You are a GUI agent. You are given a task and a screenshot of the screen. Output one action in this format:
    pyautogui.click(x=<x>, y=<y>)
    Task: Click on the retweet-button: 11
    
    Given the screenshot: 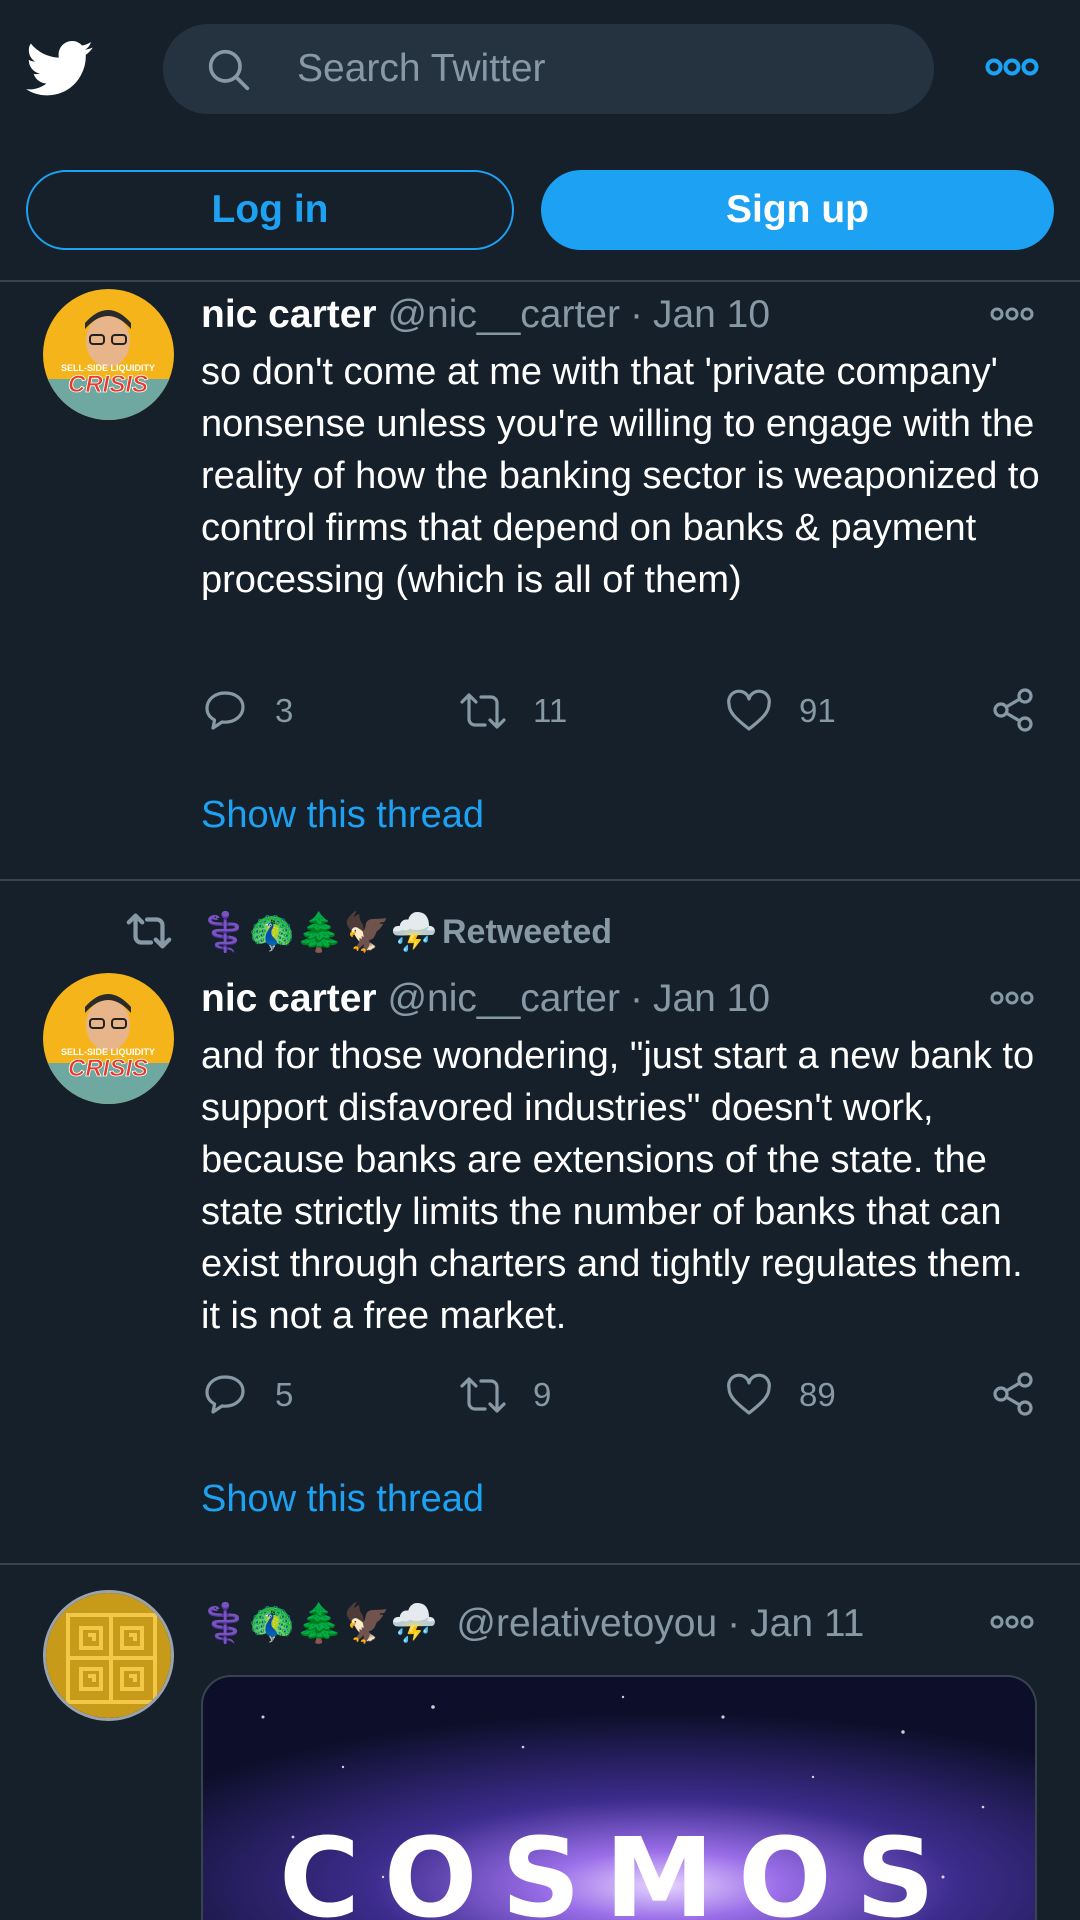 What is the action you would take?
    pyautogui.click(x=513, y=711)
    